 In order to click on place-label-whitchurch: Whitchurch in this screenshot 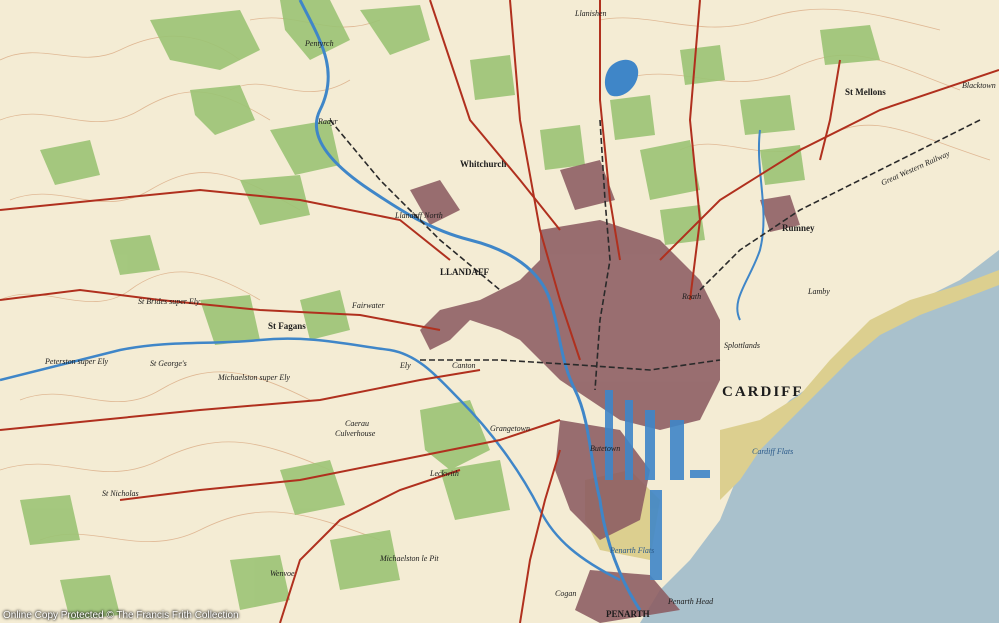, I will do `click(483, 164)`.